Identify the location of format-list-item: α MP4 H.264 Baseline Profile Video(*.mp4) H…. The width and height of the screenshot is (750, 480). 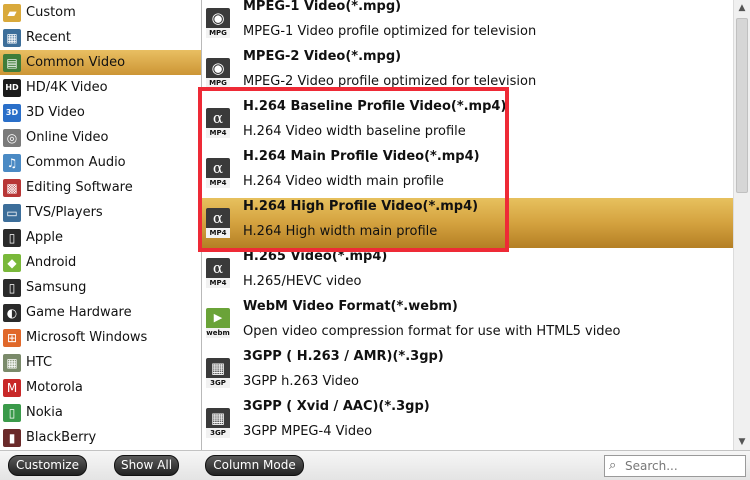
(467, 123).